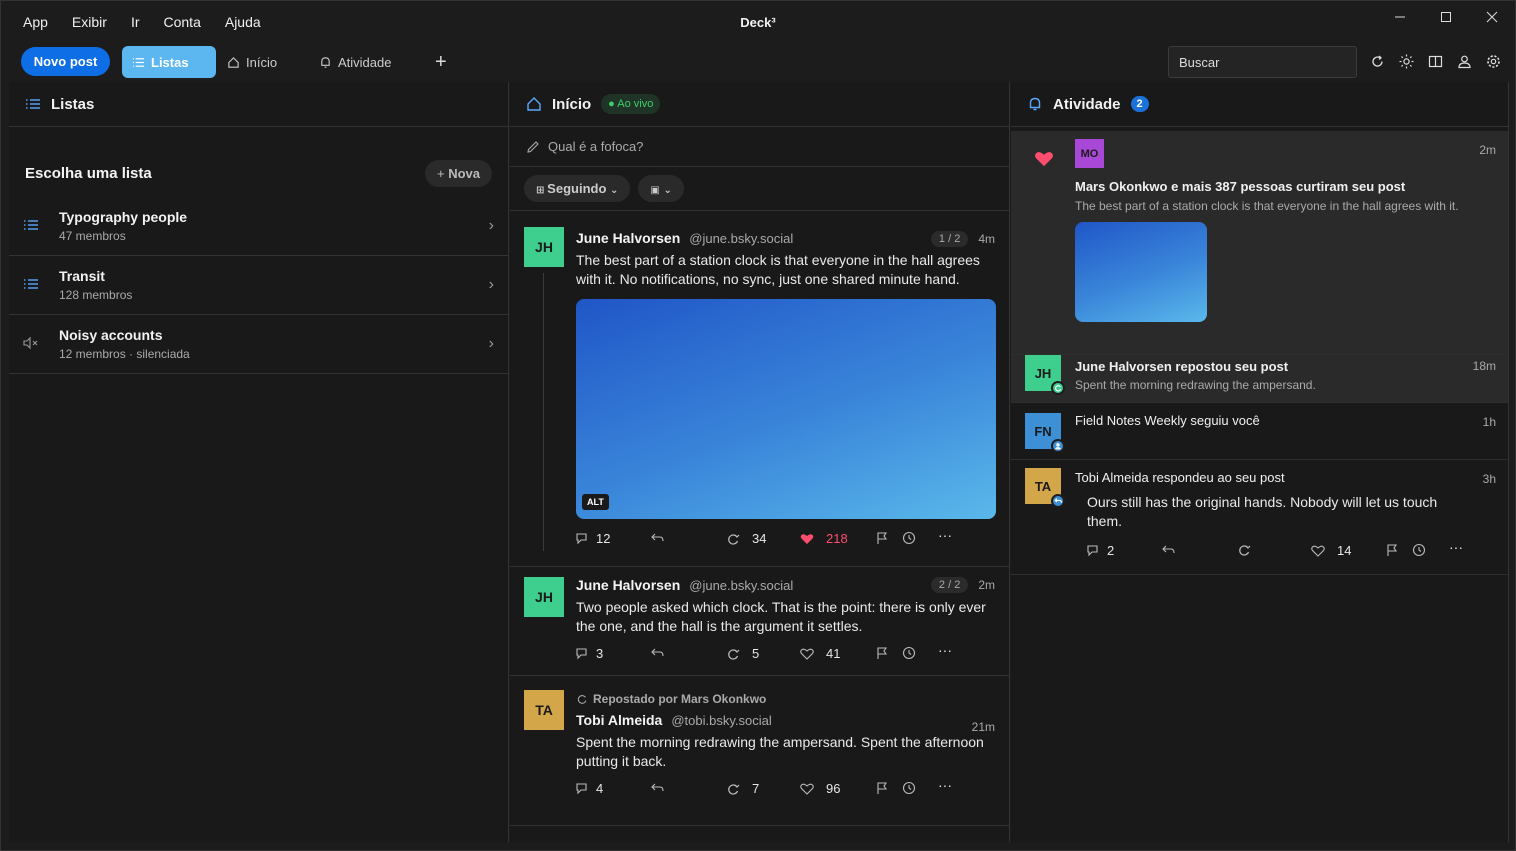 The width and height of the screenshot is (1516, 851). I want to click on clock-icon, so click(909, 788).